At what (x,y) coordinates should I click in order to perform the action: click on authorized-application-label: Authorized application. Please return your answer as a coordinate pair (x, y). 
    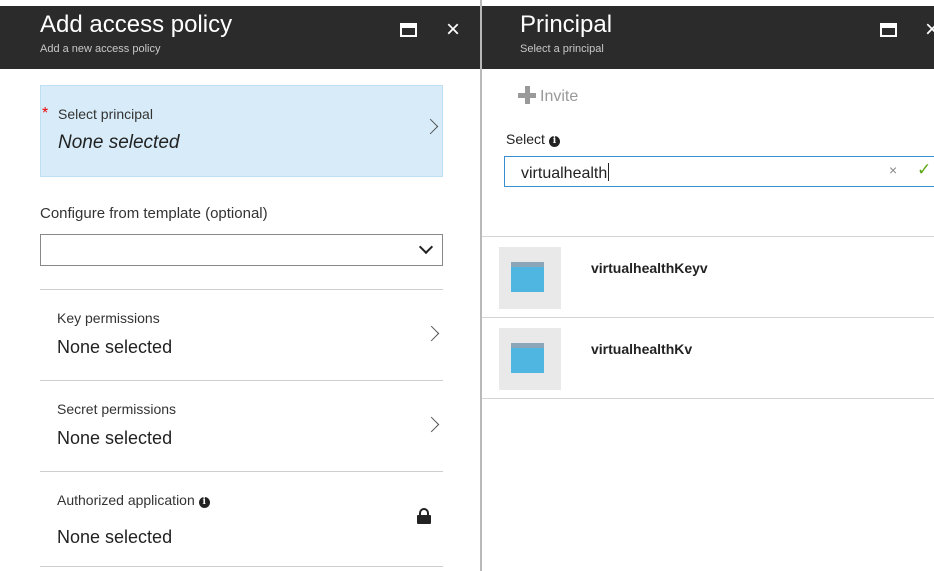
    Looking at the image, I should click on (126, 500).